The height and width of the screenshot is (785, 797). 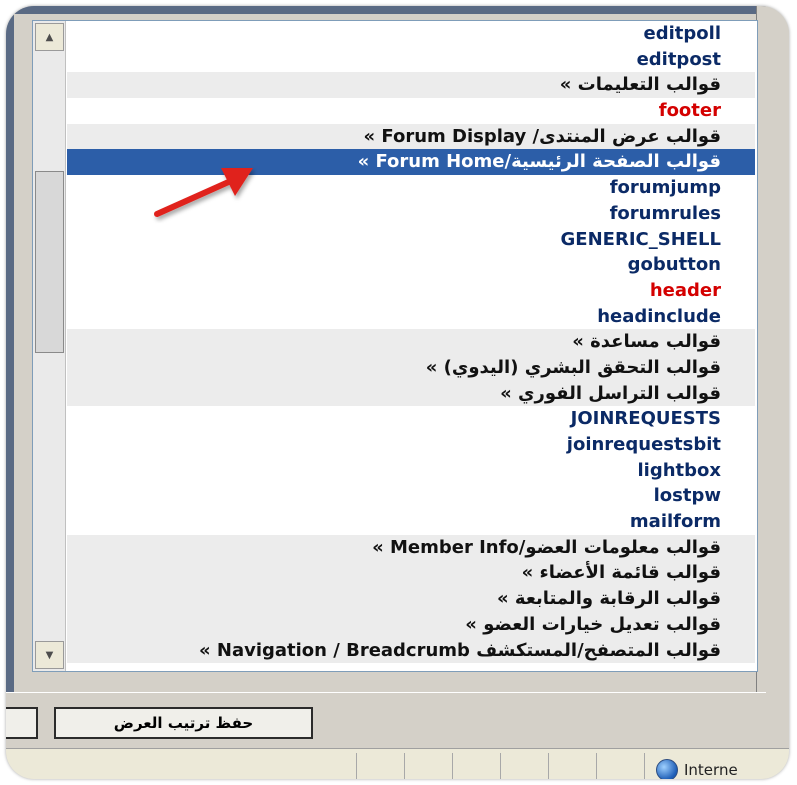 What do you see at coordinates (411, 291) in the screenshot?
I see `list-item: header` at bounding box center [411, 291].